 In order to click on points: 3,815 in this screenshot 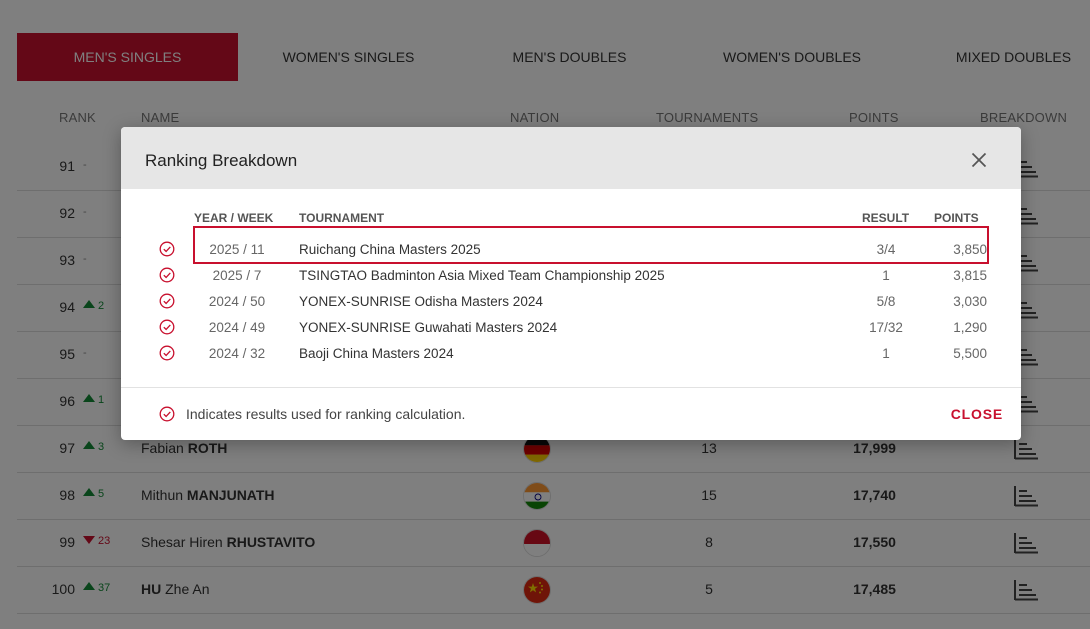, I will do `click(970, 275)`.